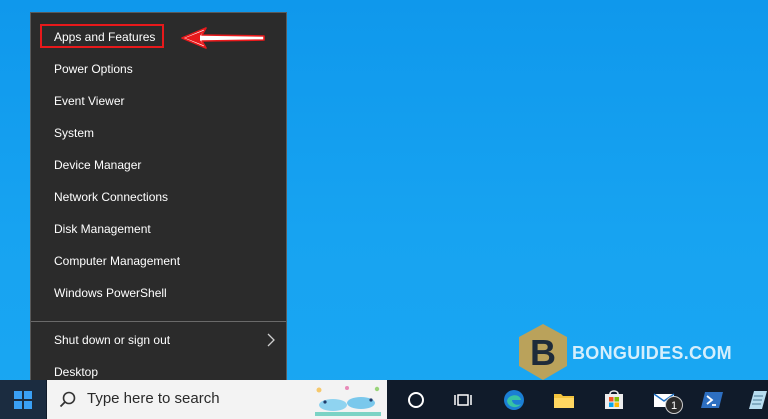 The height and width of the screenshot is (419, 768). I want to click on menu-item-computer-management: Computer Management, so click(158, 261).